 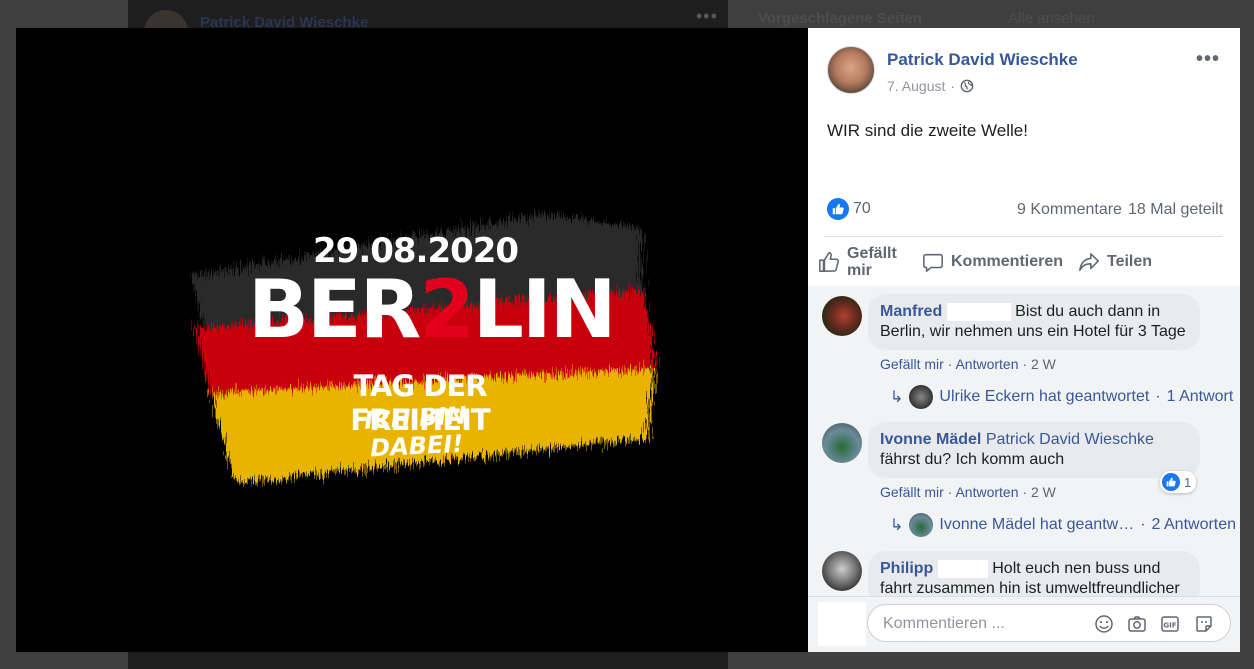 What do you see at coordinates (1007, 261) in the screenshot?
I see `comment-label: Kommentieren` at bounding box center [1007, 261].